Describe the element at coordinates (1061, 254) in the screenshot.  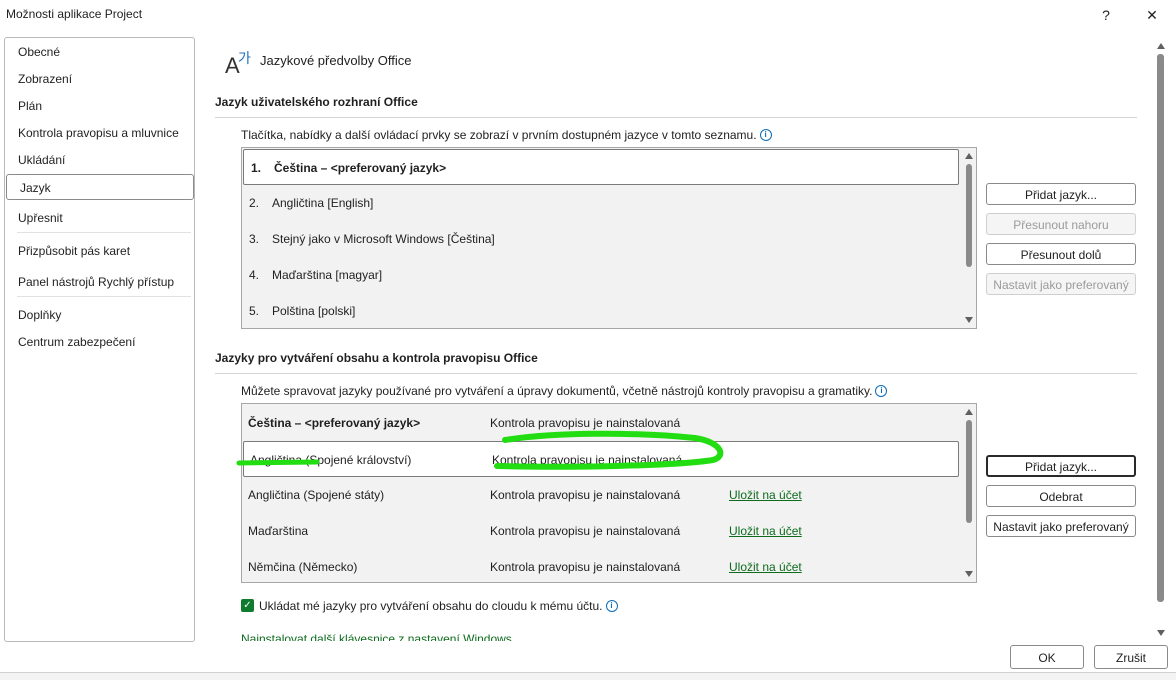
I see `move-down-button: Přesunout dolů` at that location.